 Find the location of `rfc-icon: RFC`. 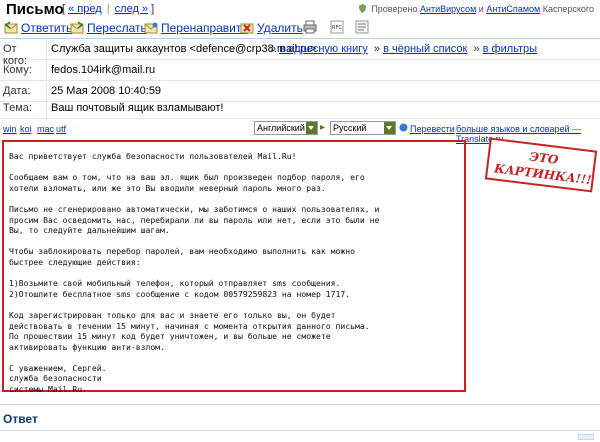

rfc-icon: RFC is located at coordinates (337, 27).